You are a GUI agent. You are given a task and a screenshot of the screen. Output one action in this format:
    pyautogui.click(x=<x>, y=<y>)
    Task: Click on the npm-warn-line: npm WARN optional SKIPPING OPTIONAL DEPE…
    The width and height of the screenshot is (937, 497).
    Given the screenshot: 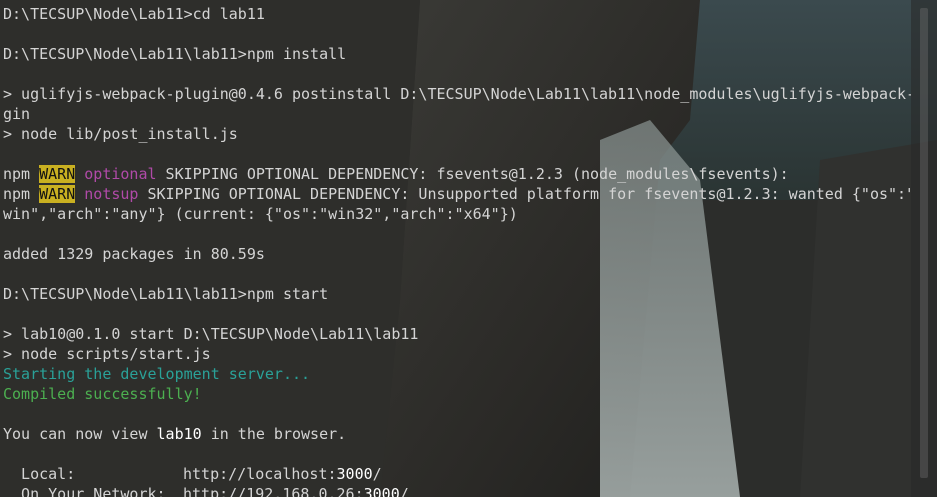 What is the action you would take?
    pyautogui.click(x=396, y=174)
    